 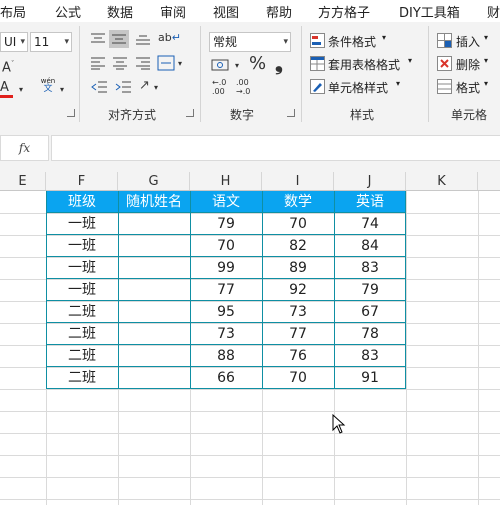 I want to click on table-cell: 66, so click(x=226, y=378).